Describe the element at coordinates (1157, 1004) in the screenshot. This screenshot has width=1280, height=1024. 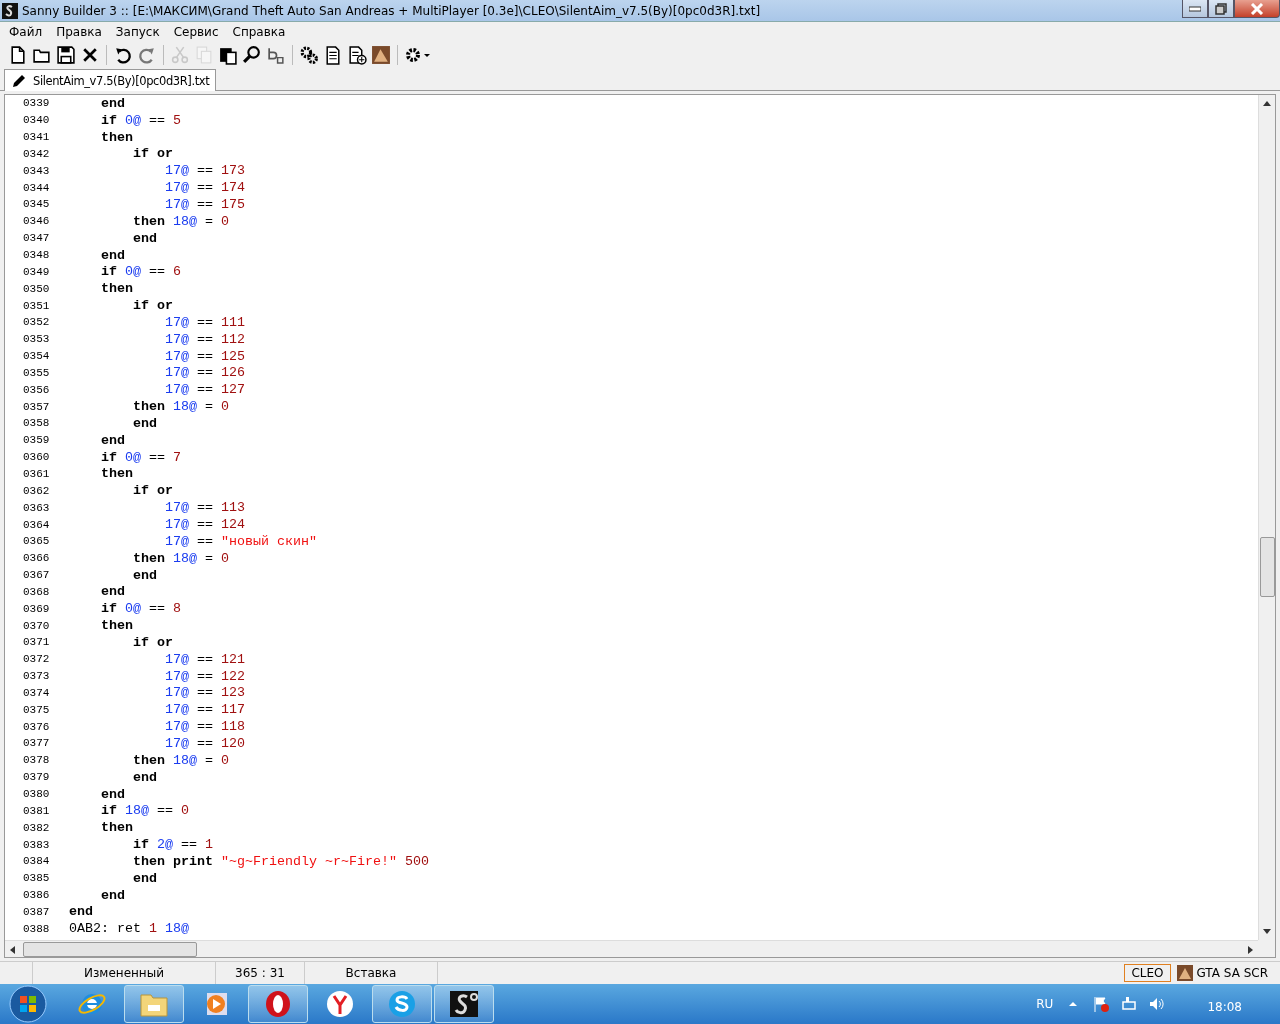
I see `speaker-icon` at that location.